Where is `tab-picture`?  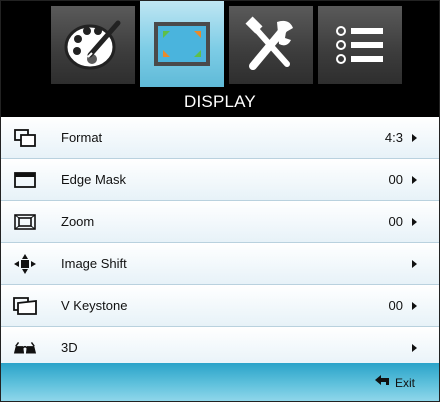 tab-picture is located at coordinates (93, 45).